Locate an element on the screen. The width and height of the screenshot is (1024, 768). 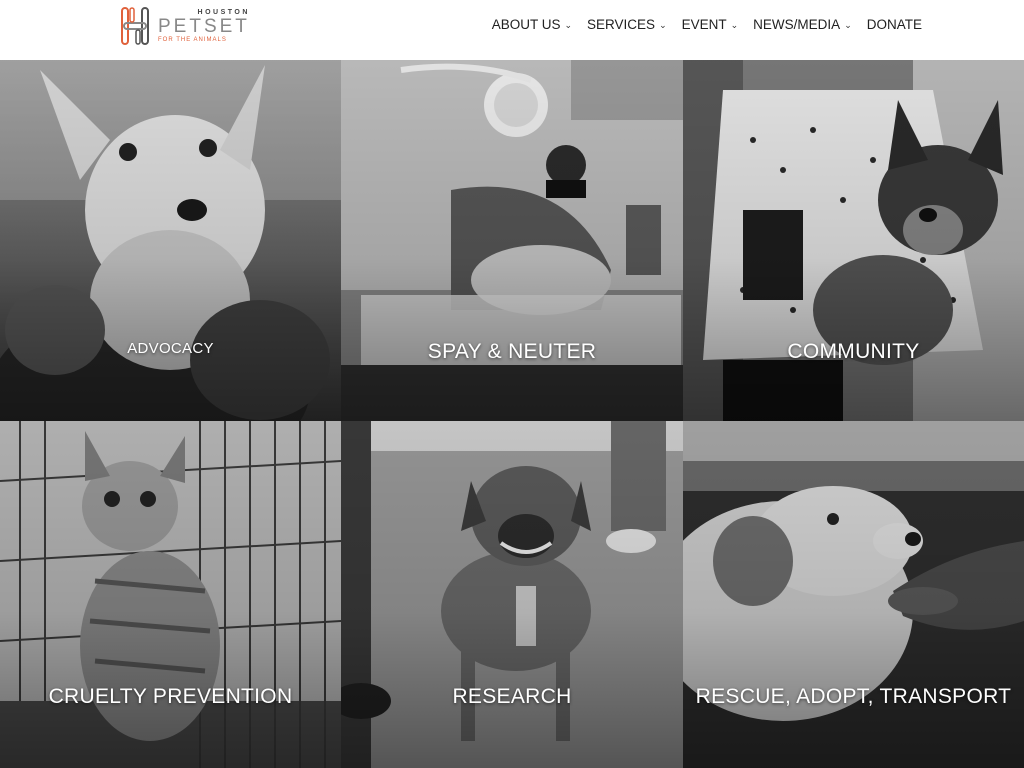
nav-item-services: SERVICES ⌄ is located at coordinates (627, 24).